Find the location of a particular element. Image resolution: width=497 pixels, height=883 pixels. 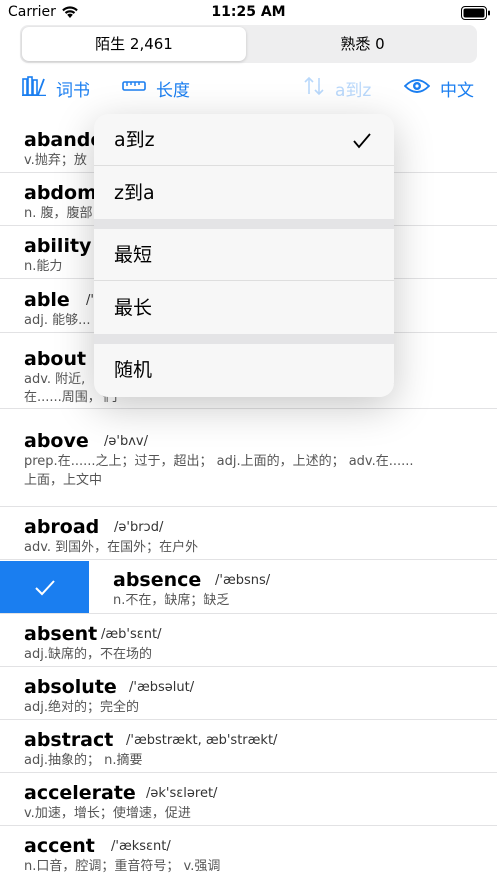

menu-item-label: 最长 is located at coordinates (133, 308).